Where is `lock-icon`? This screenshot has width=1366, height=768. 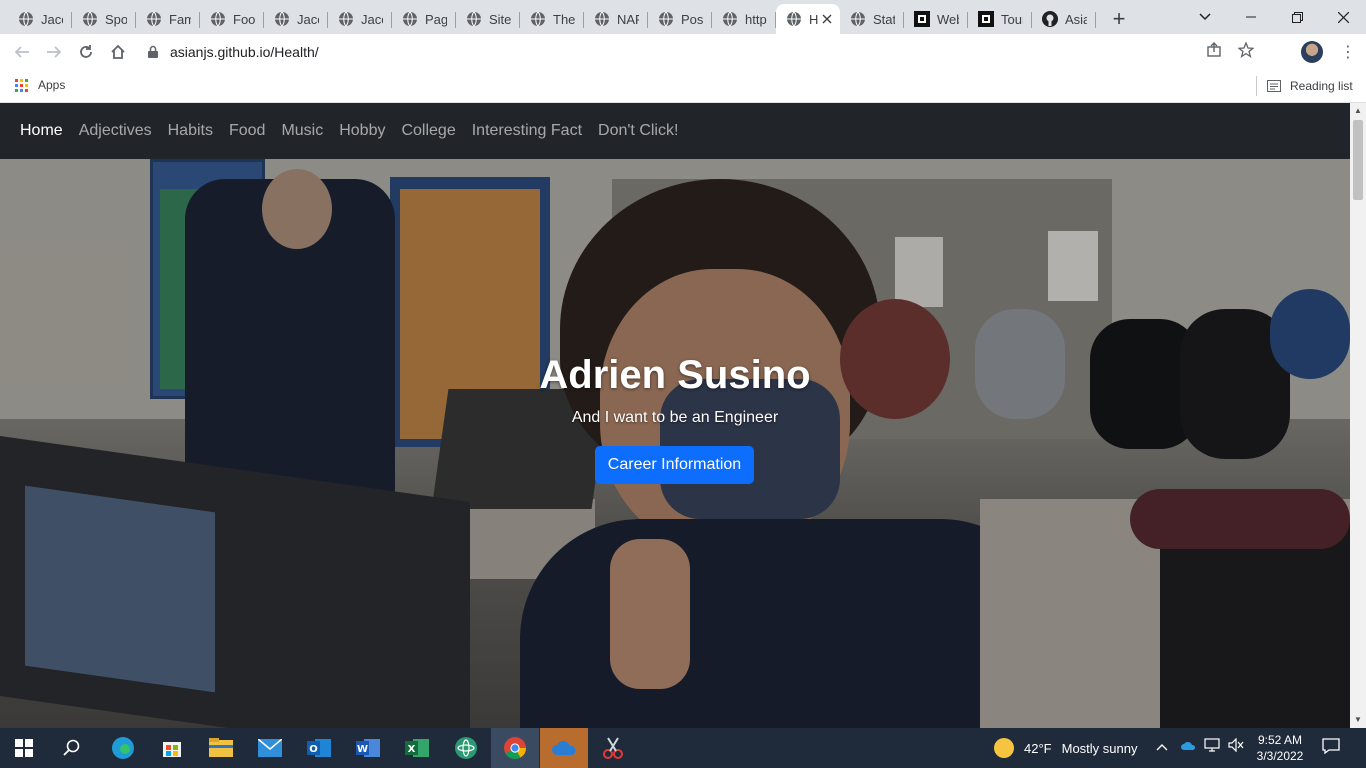
lock-icon is located at coordinates (153, 52).